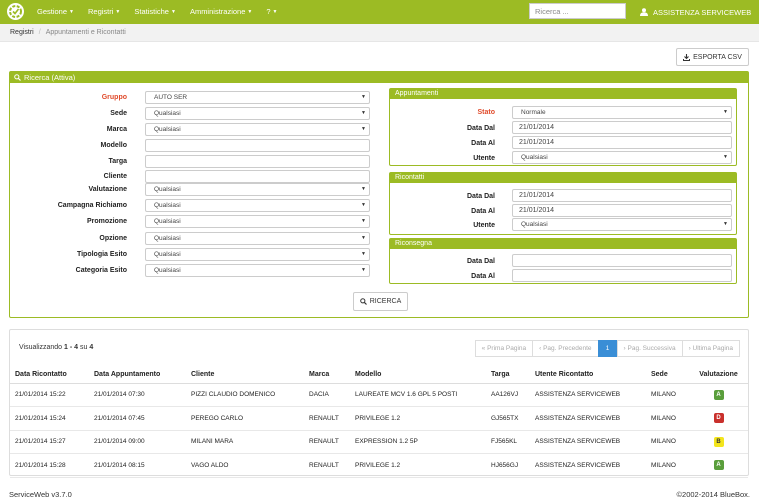 Image resolution: width=759 pixels, height=502 pixels. Describe the element at coordinates (508, 465) in the screenshot. I see `cell-targa: HJ656GJ` at that location.